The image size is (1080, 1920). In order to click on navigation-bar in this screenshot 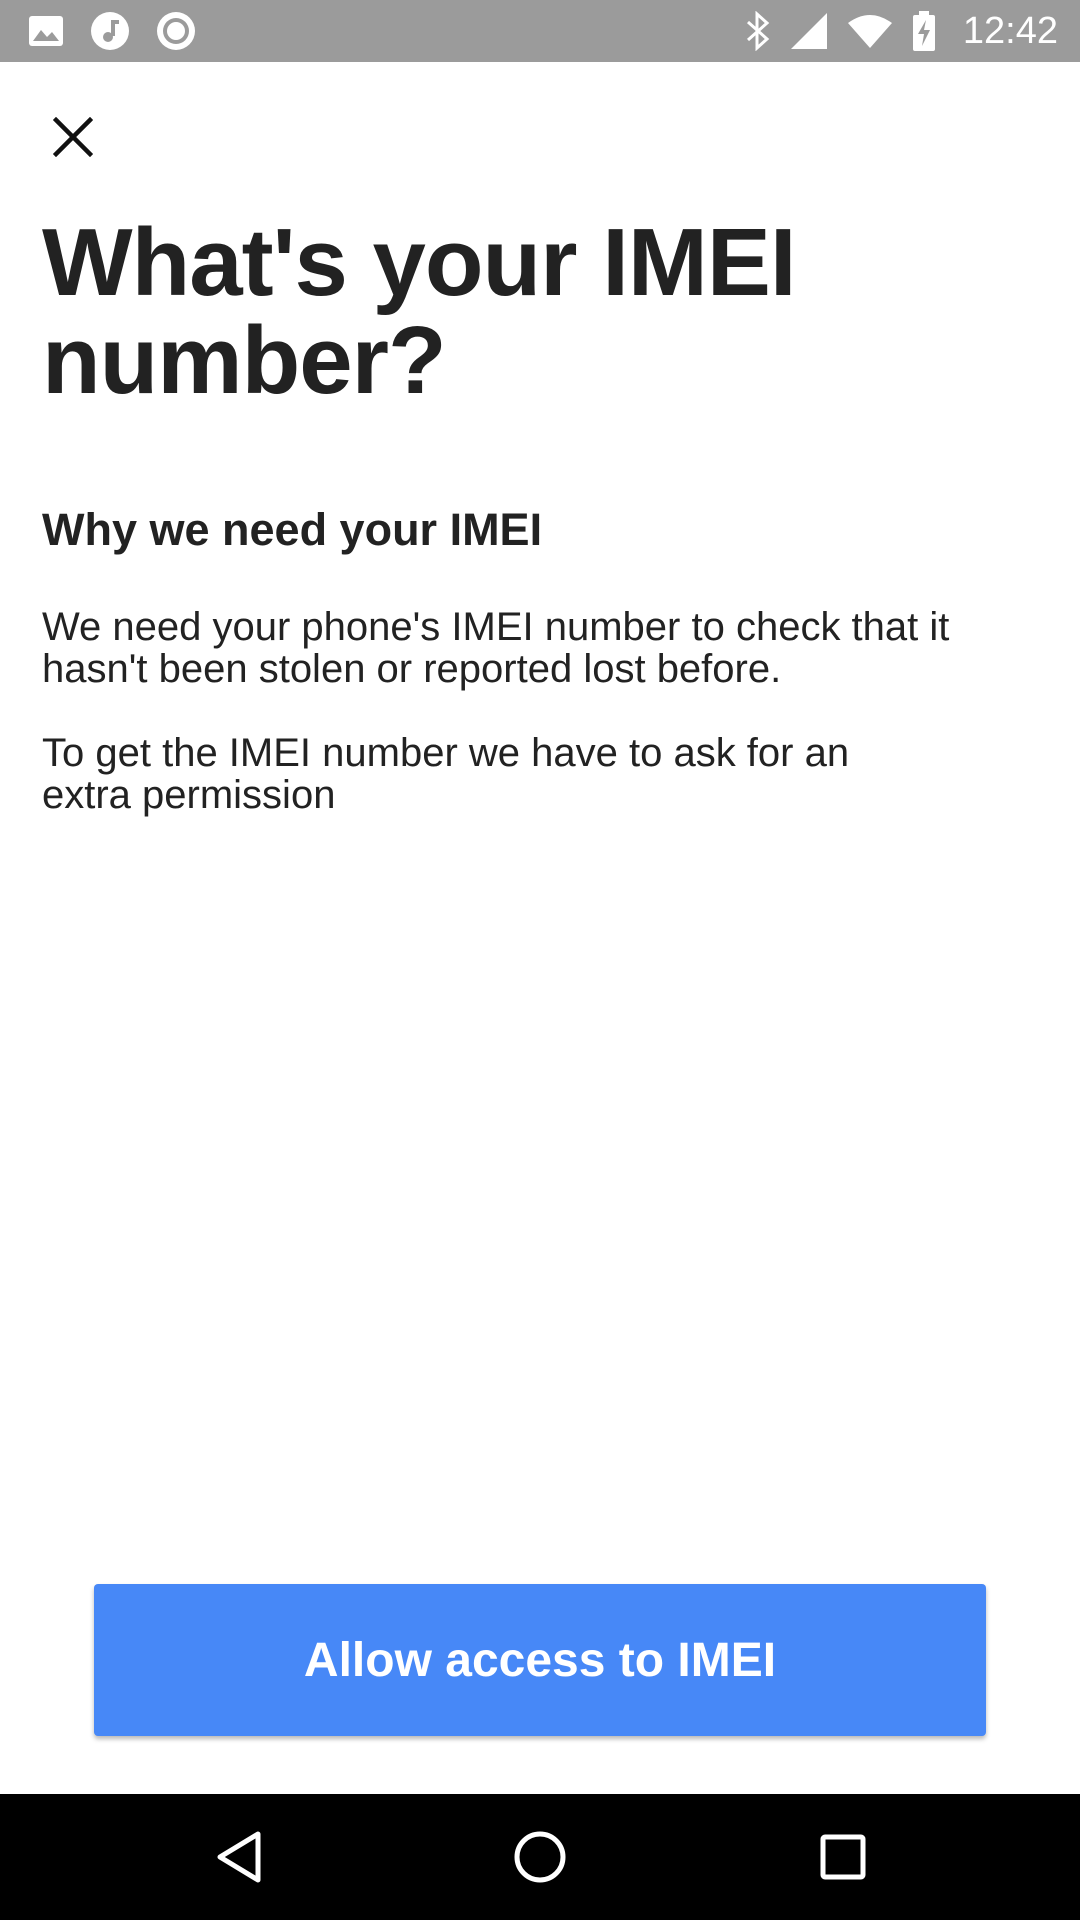, I will do `click(540, 1857)`.